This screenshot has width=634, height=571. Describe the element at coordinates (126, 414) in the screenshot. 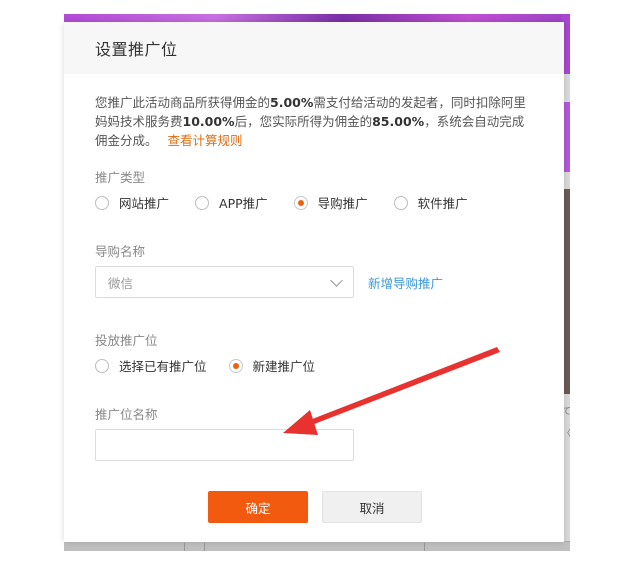

I see `placement-name-label: 推广位名称` at that location.